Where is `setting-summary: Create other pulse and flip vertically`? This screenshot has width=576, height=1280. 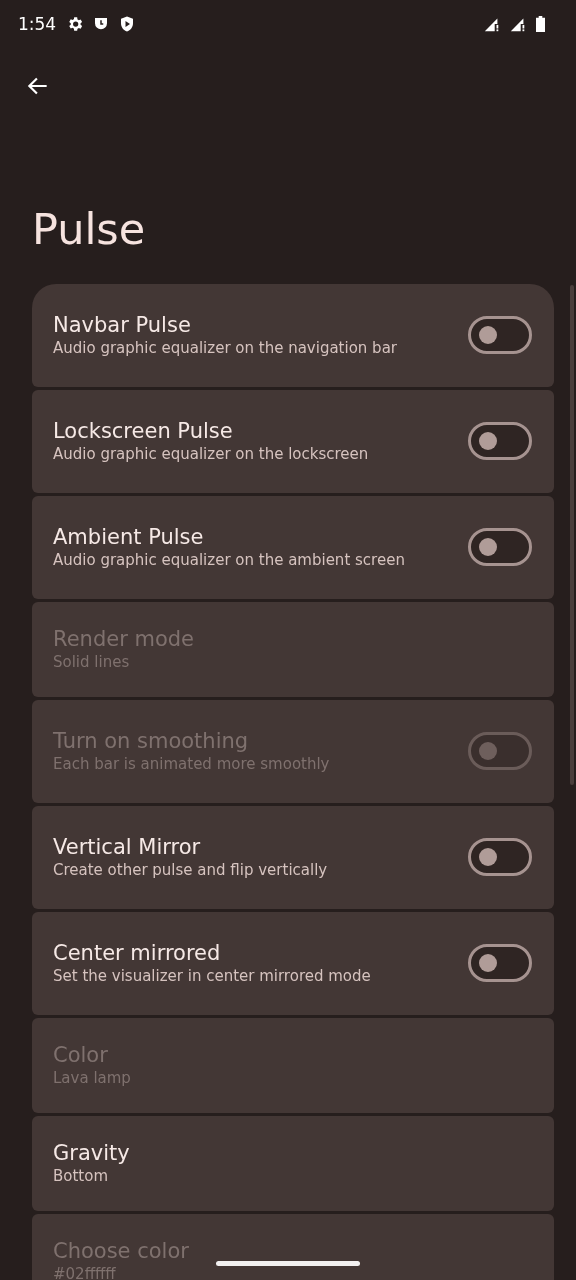
setting-summary: Create other pulse and flip vertically is located at coordinates (190, 870).